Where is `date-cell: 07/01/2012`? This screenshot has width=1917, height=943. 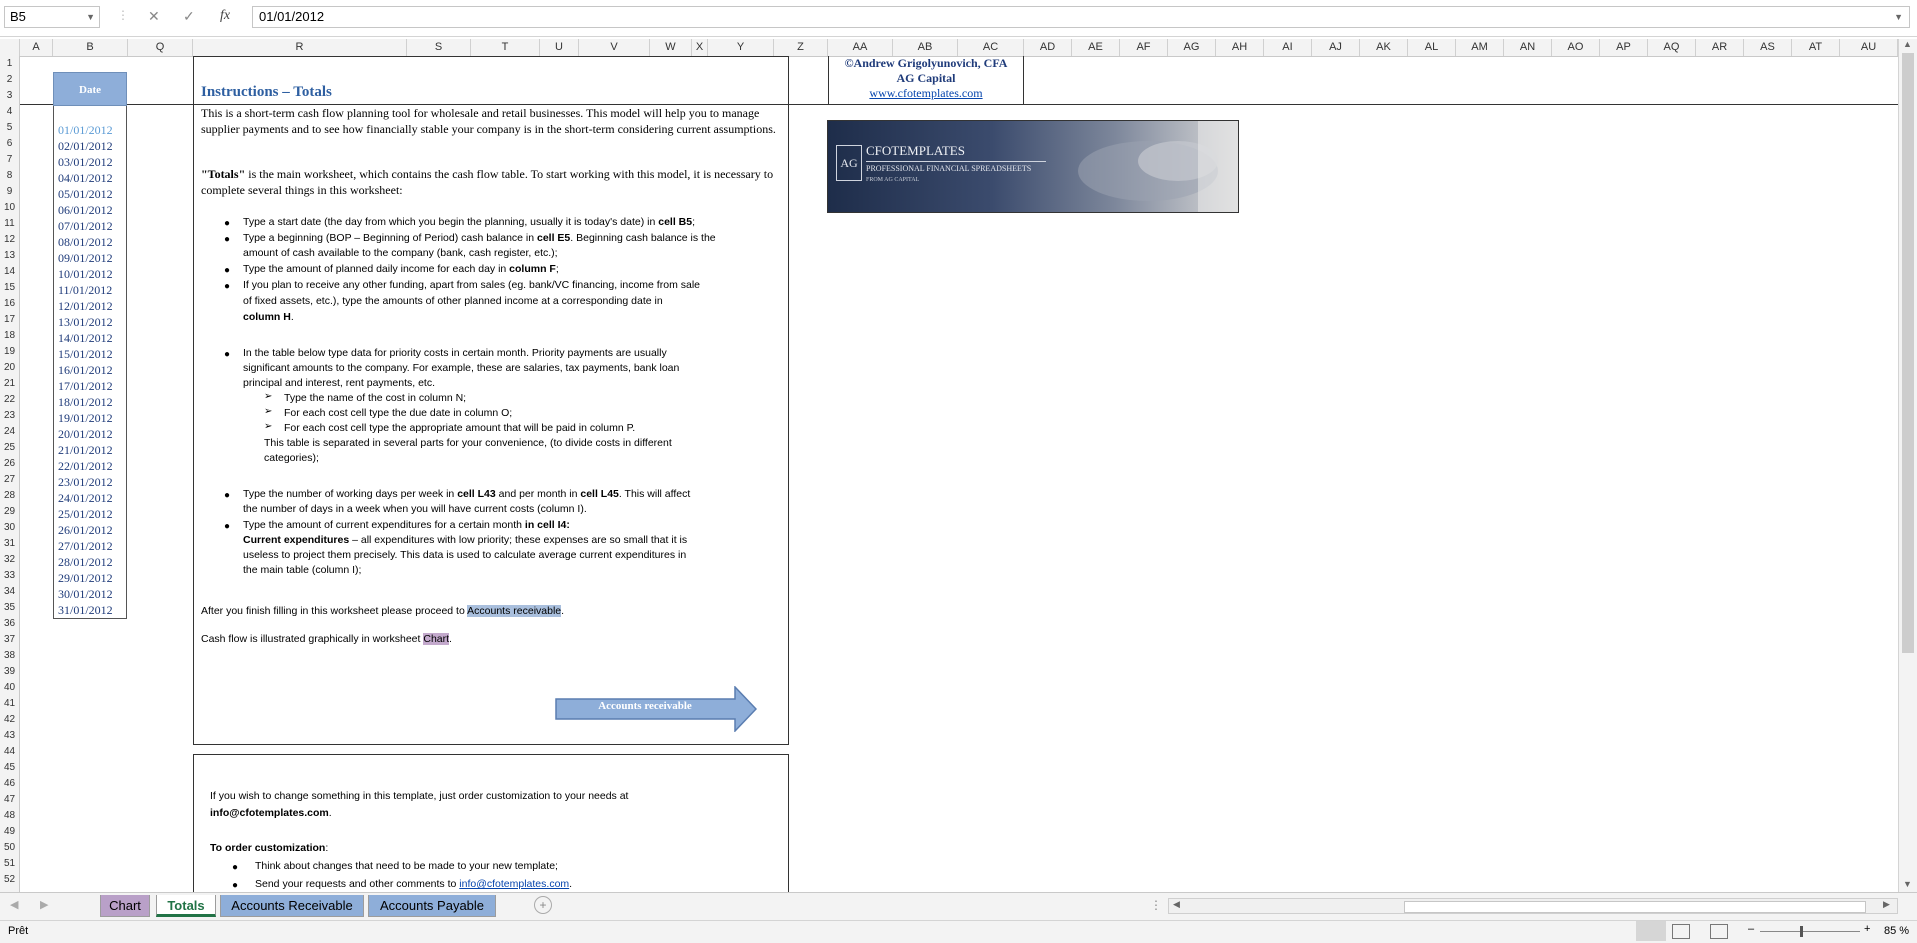
date-cell: 07/01/2012 is located at coordinates (85, 226).